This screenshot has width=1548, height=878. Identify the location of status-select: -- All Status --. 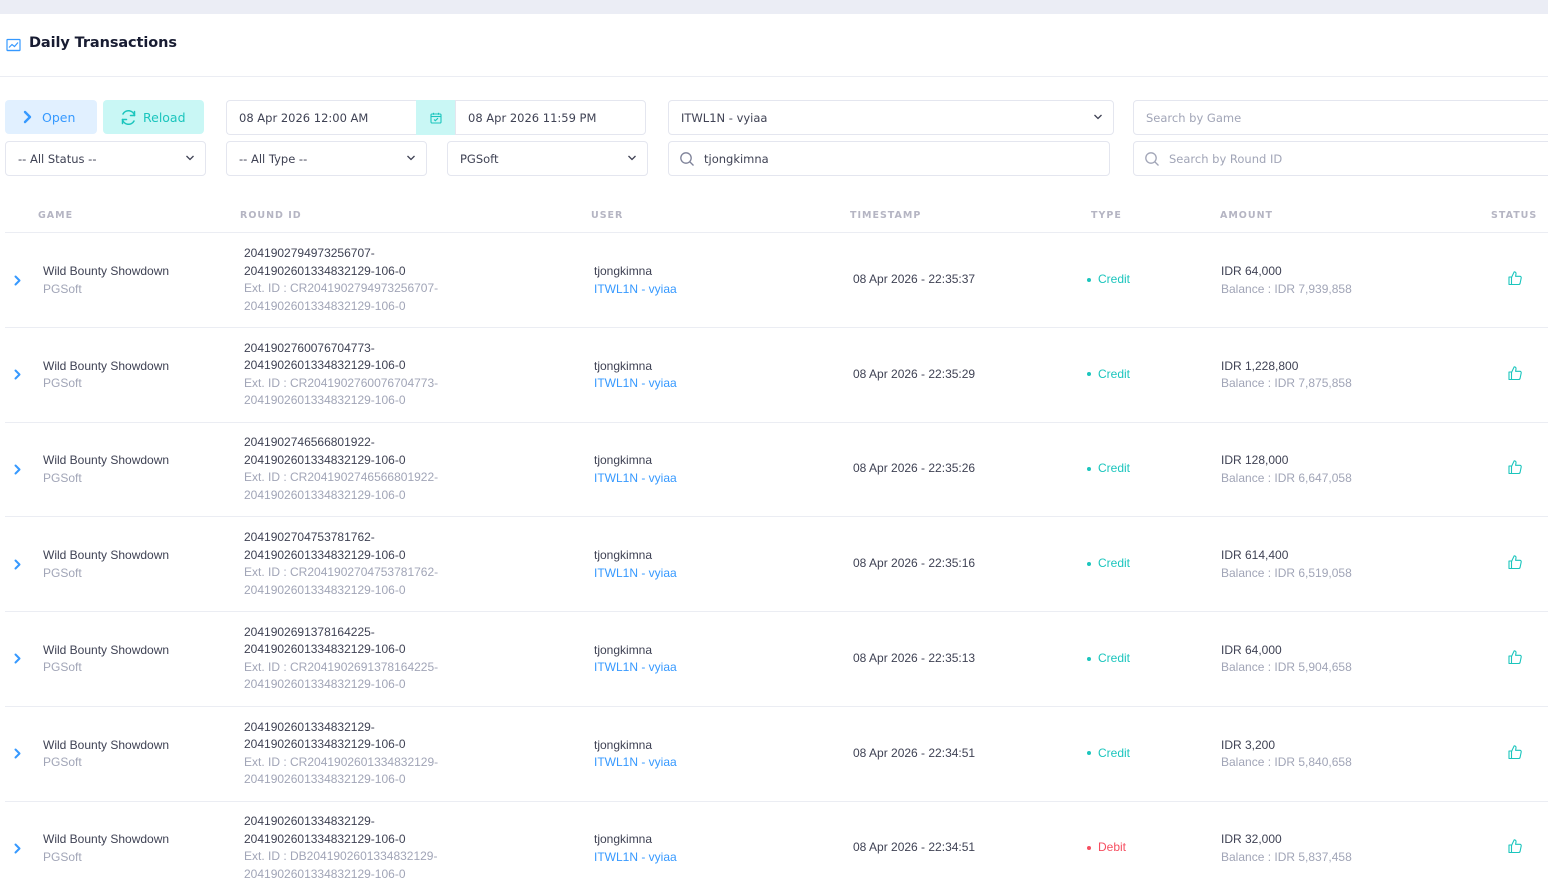
(105, 158).